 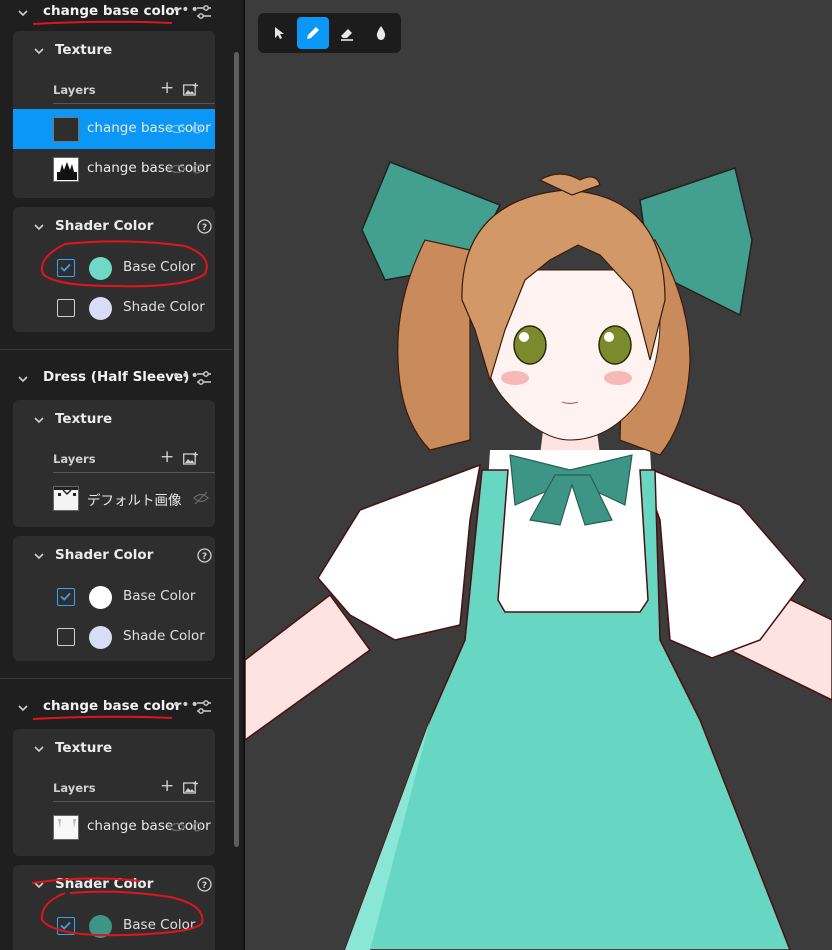 What do you see at coordinates (114, 463) in the screenshot?
I see `texture-card: Texture Layers + デフォルト画像` at bounding box center [114, 463].